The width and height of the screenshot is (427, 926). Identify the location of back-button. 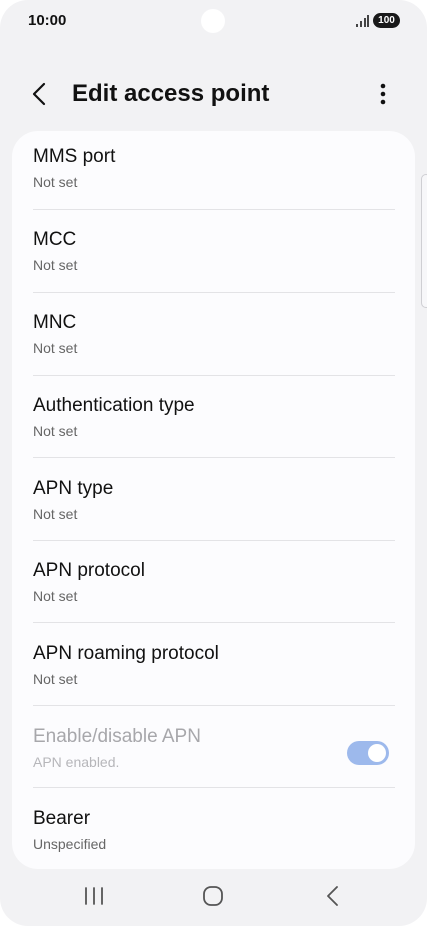
(40, 94).